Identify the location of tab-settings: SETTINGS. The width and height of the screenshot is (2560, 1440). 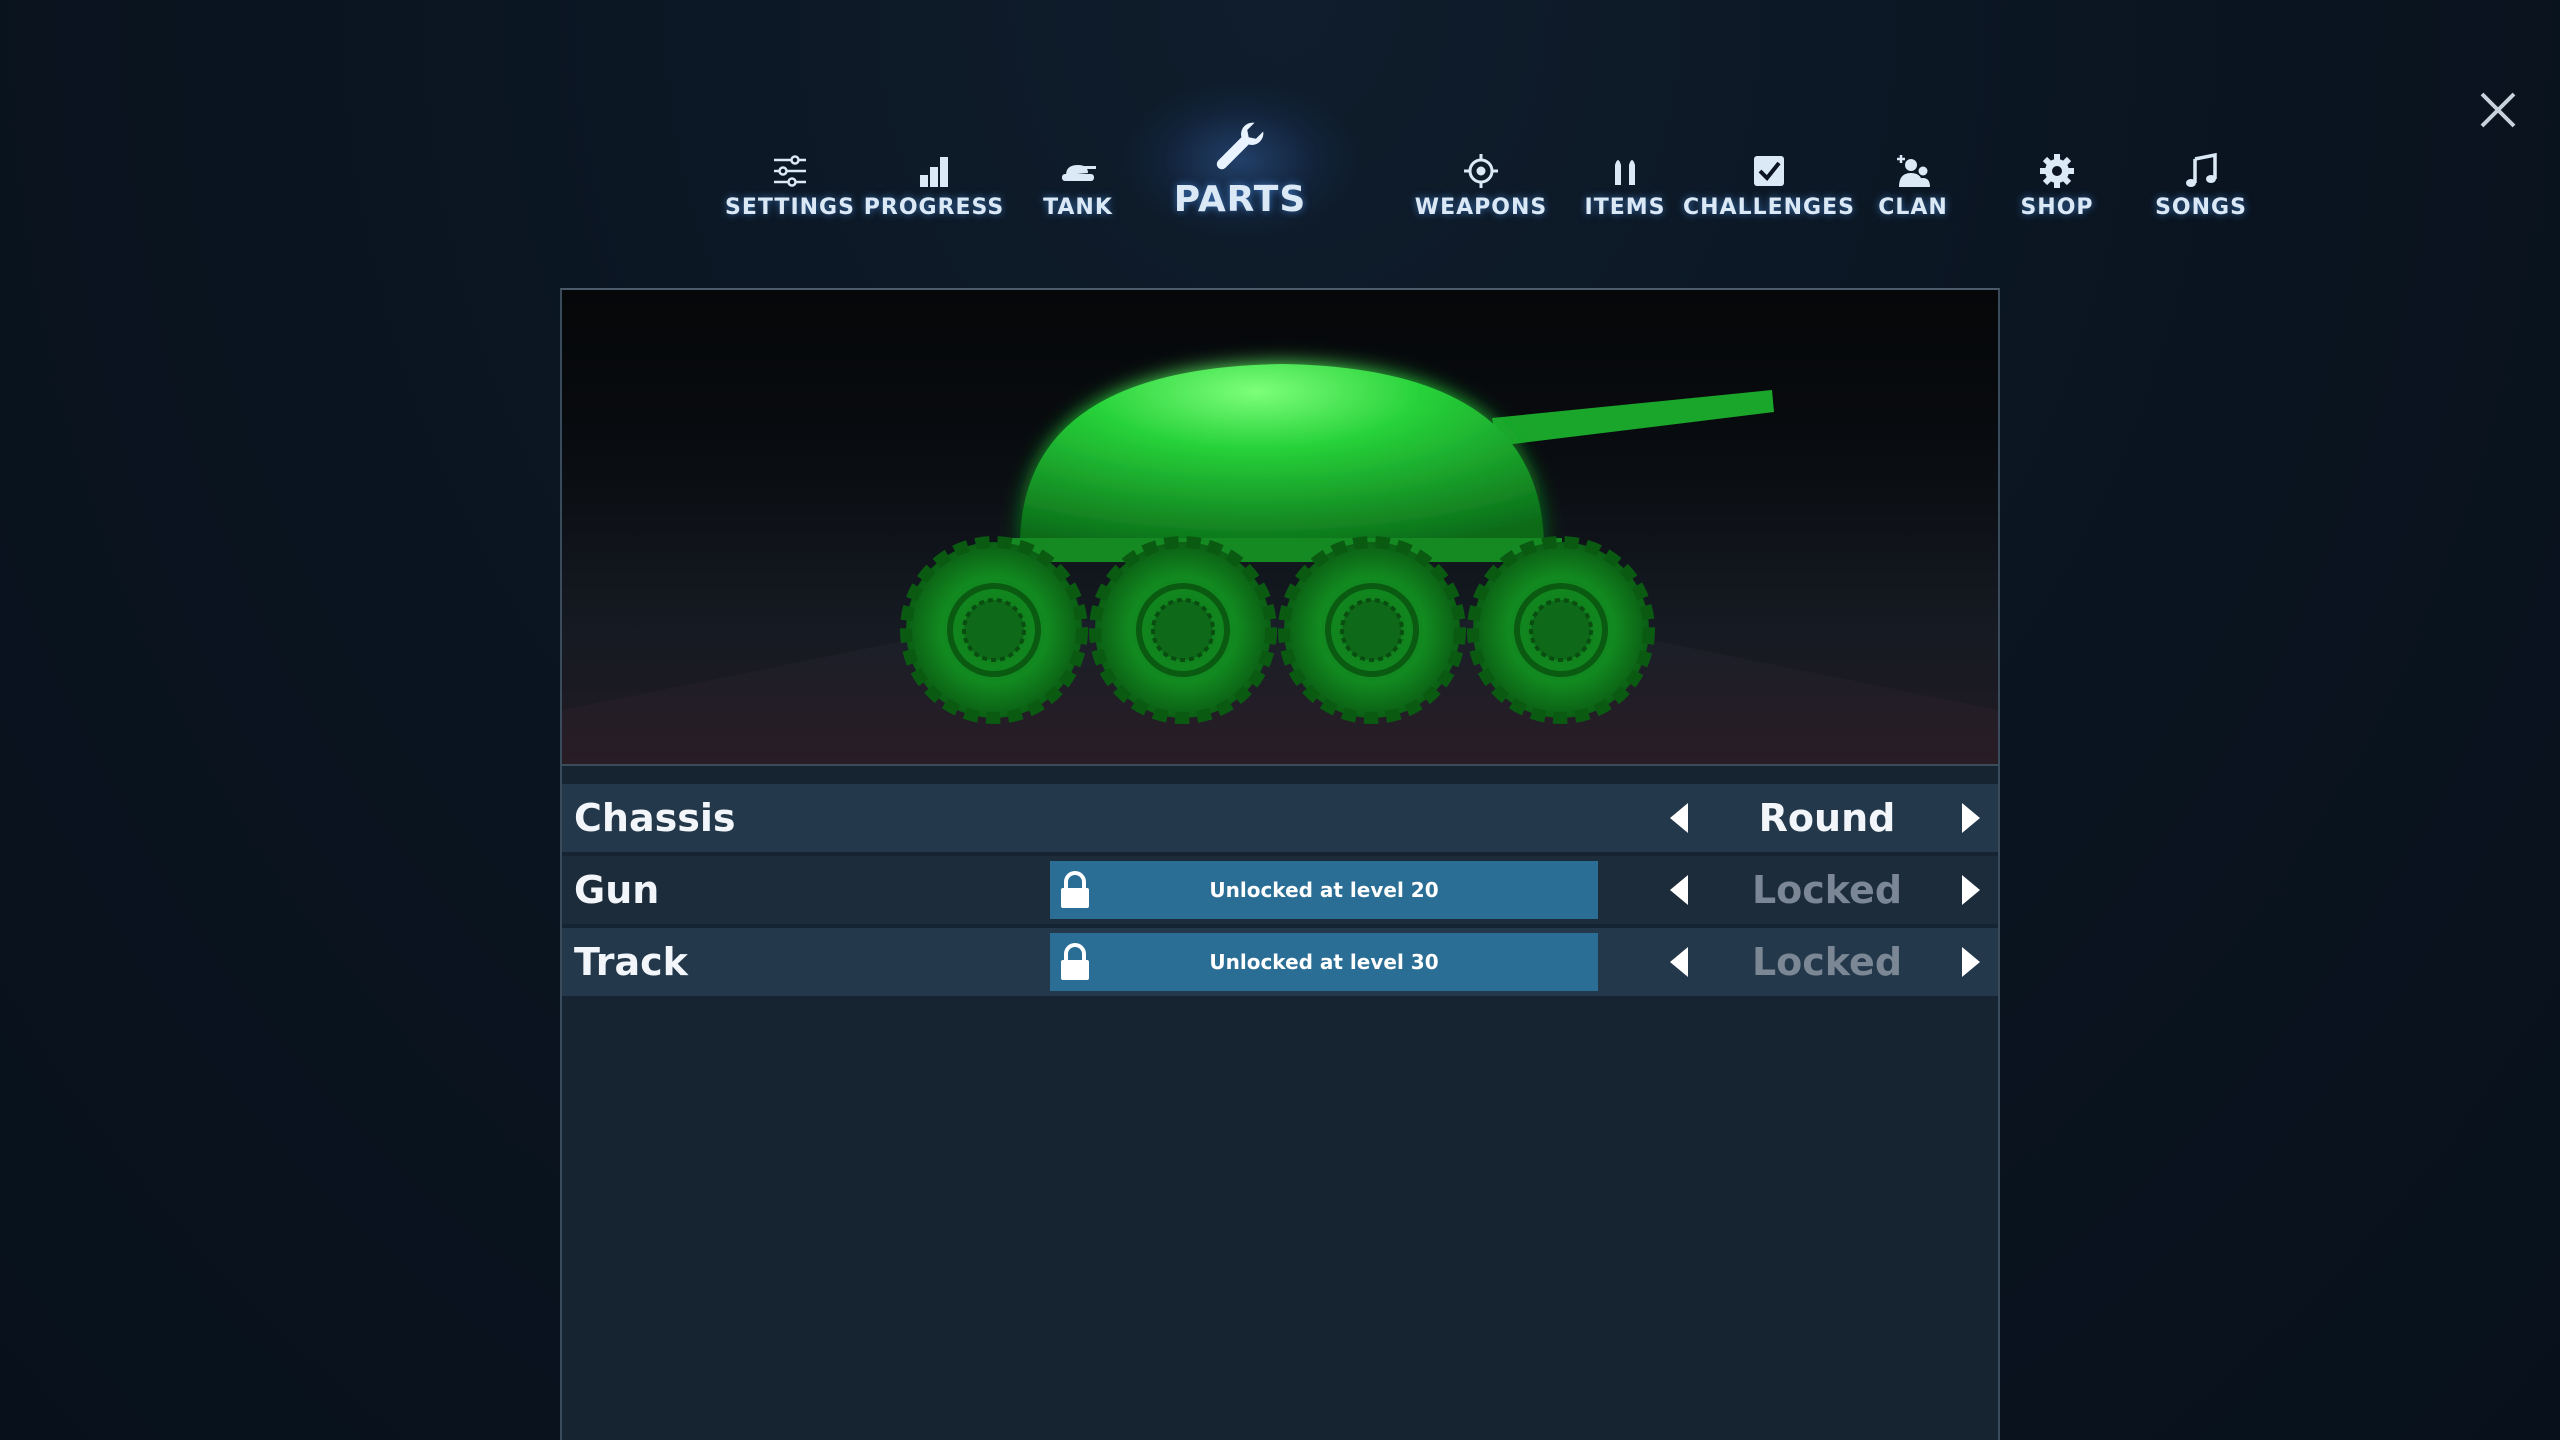
(790, 170).